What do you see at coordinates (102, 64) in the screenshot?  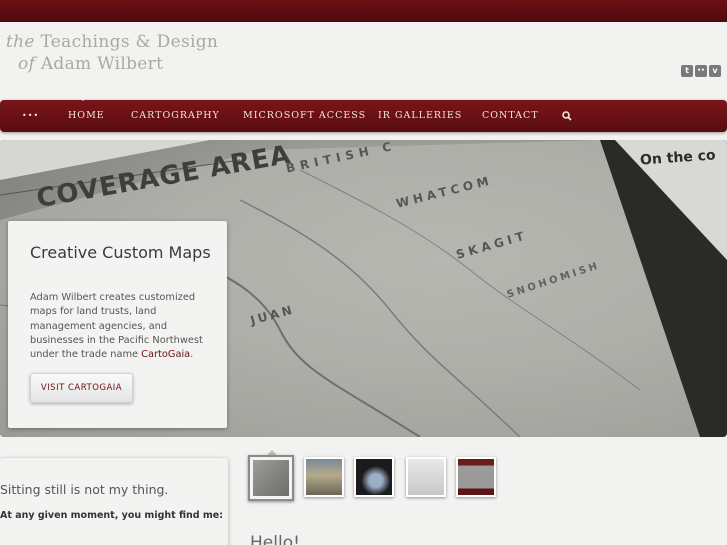 I see `logo-line-2: Adam Wilbert` at bounding box center [102, 64].